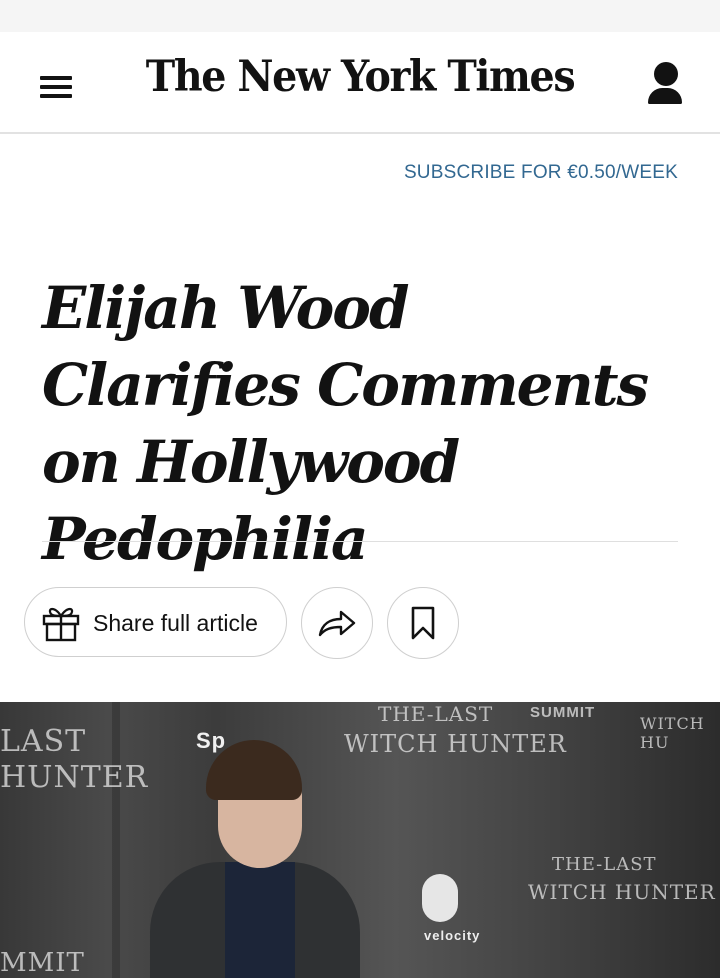 This screenshot has width=720, height=978. I want to click on backdrop-text: velocity, so click(452, 935).